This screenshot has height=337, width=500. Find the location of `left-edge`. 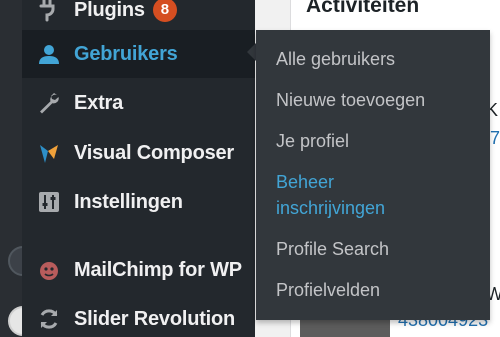

left-edge is located at coordinates (19, 168).